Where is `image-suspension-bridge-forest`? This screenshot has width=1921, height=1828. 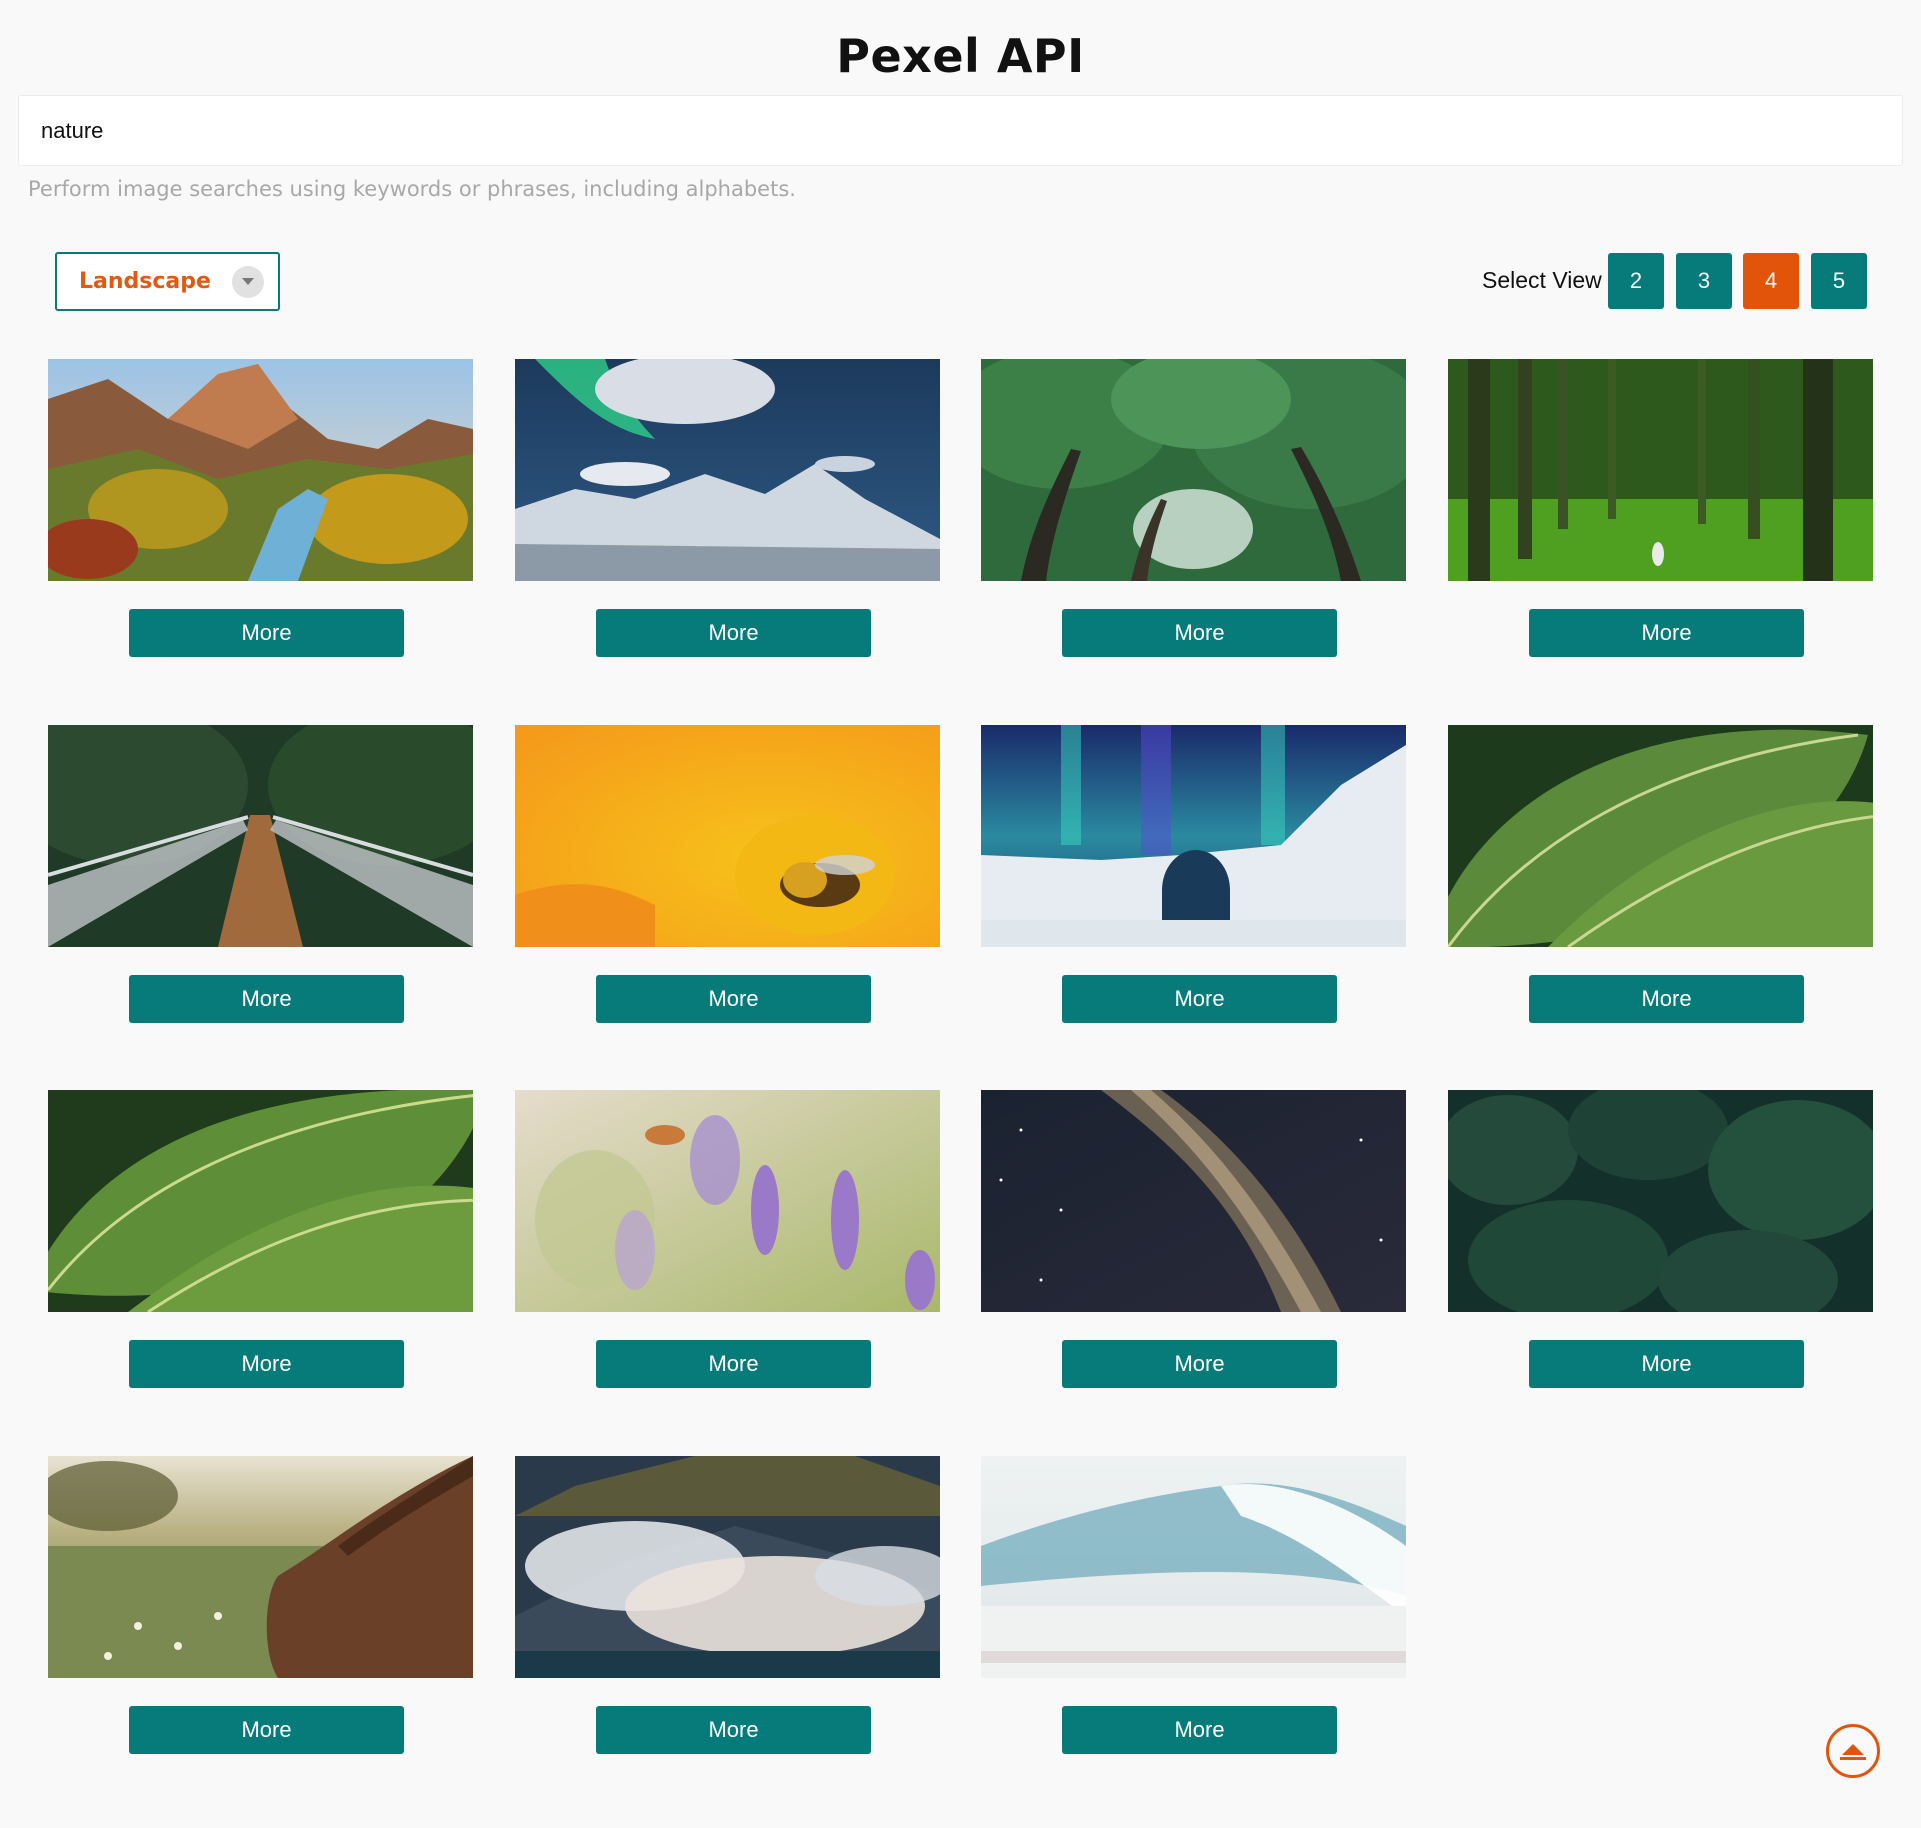 image-suspension-bridge-forest is located at coordinates (260, 836).